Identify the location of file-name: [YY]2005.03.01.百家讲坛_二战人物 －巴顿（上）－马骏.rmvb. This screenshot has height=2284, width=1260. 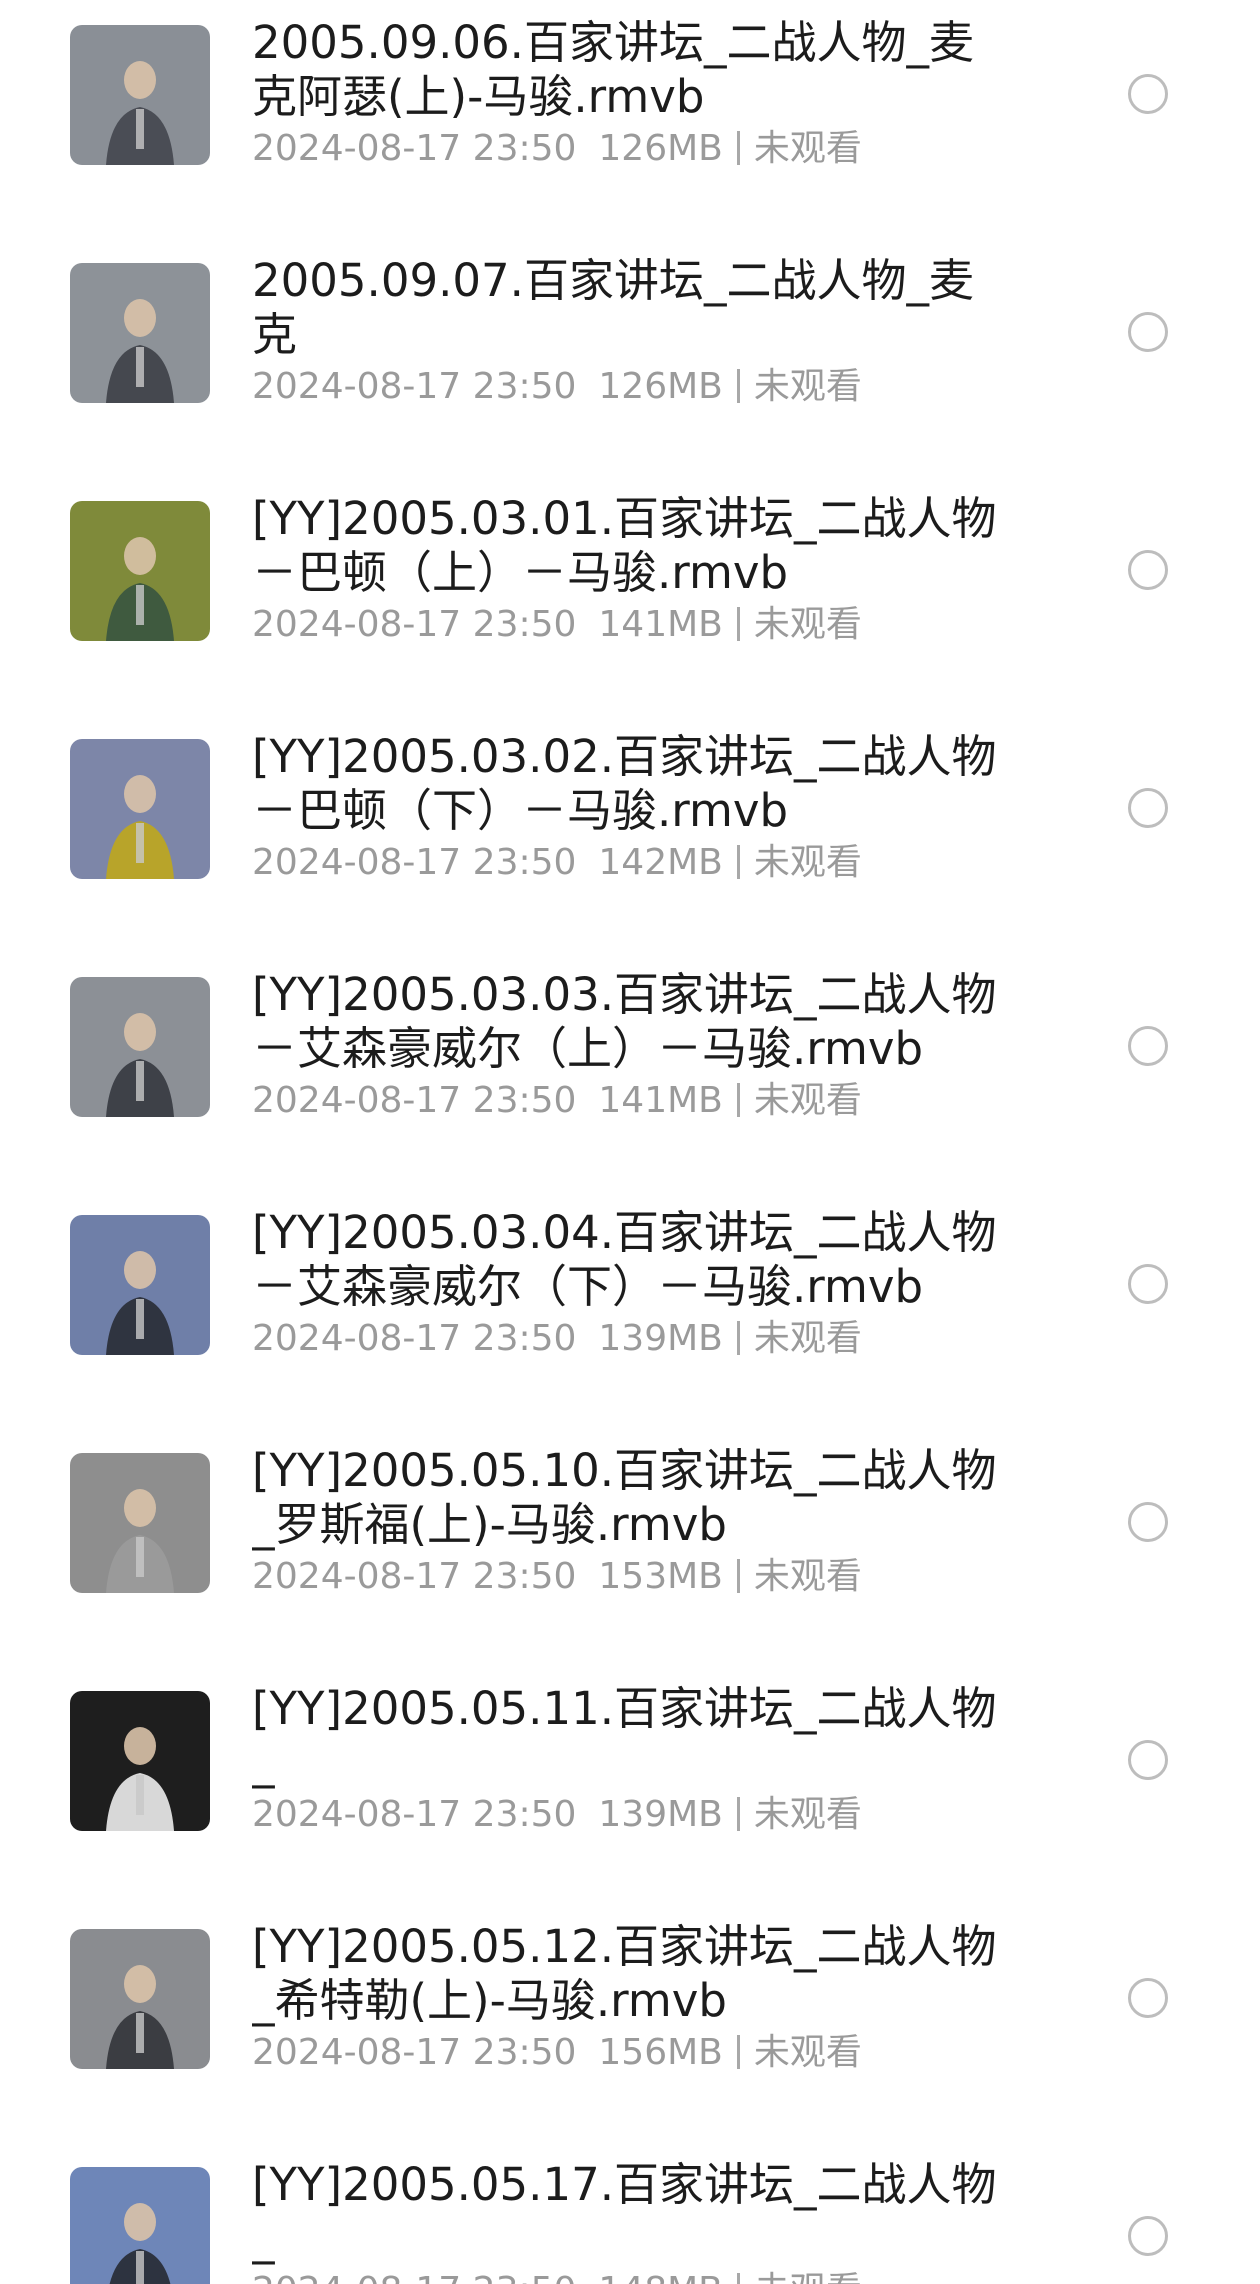
(624, 545).